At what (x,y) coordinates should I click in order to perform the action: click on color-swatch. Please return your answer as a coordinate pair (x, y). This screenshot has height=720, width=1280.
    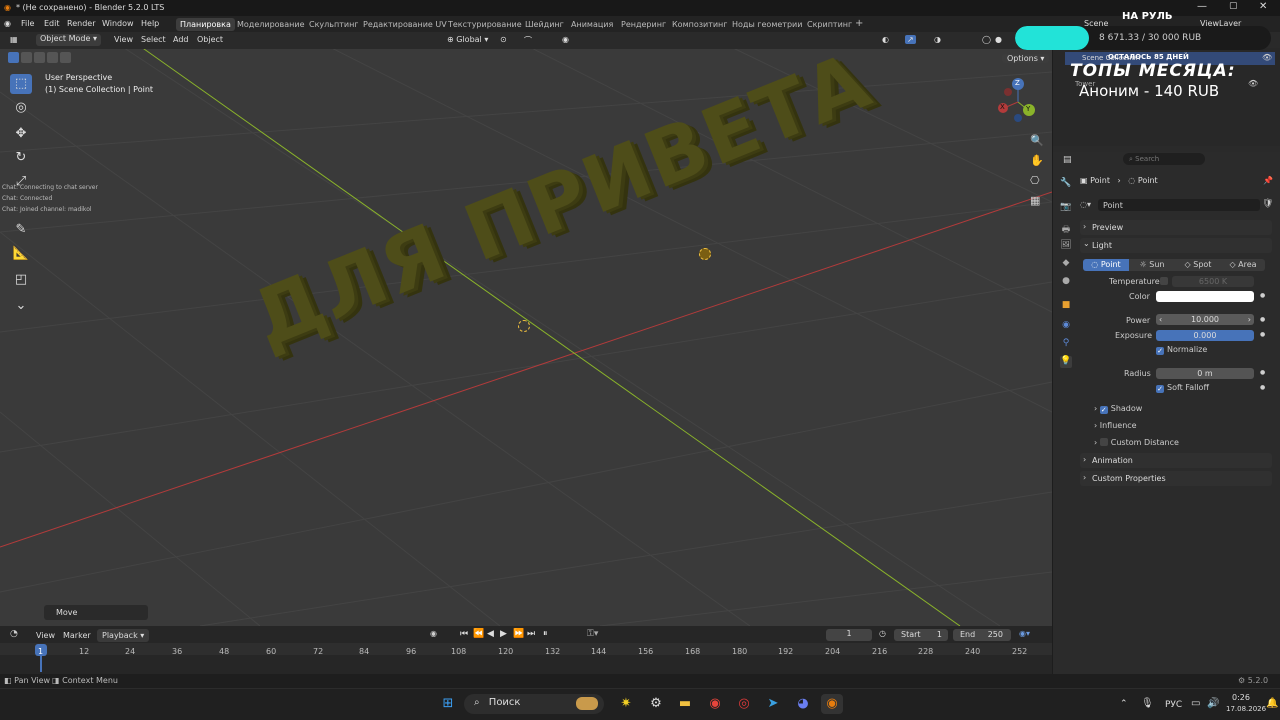
    Looking at the image, I should click on (1205, 296).